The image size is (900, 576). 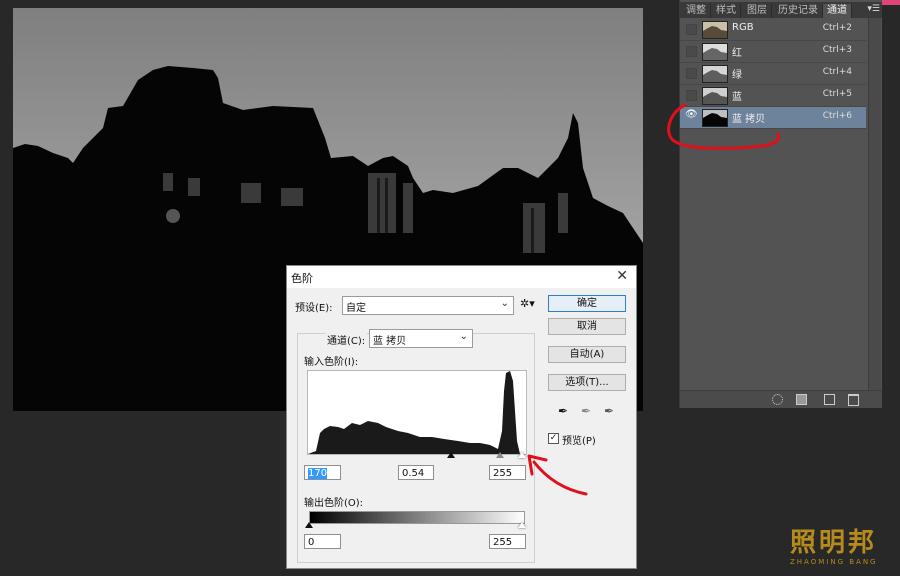 What do you see at coordinates (853, 400) in the screenshot?
I see `delete-channel-icon` at bounding box center [853, 400].